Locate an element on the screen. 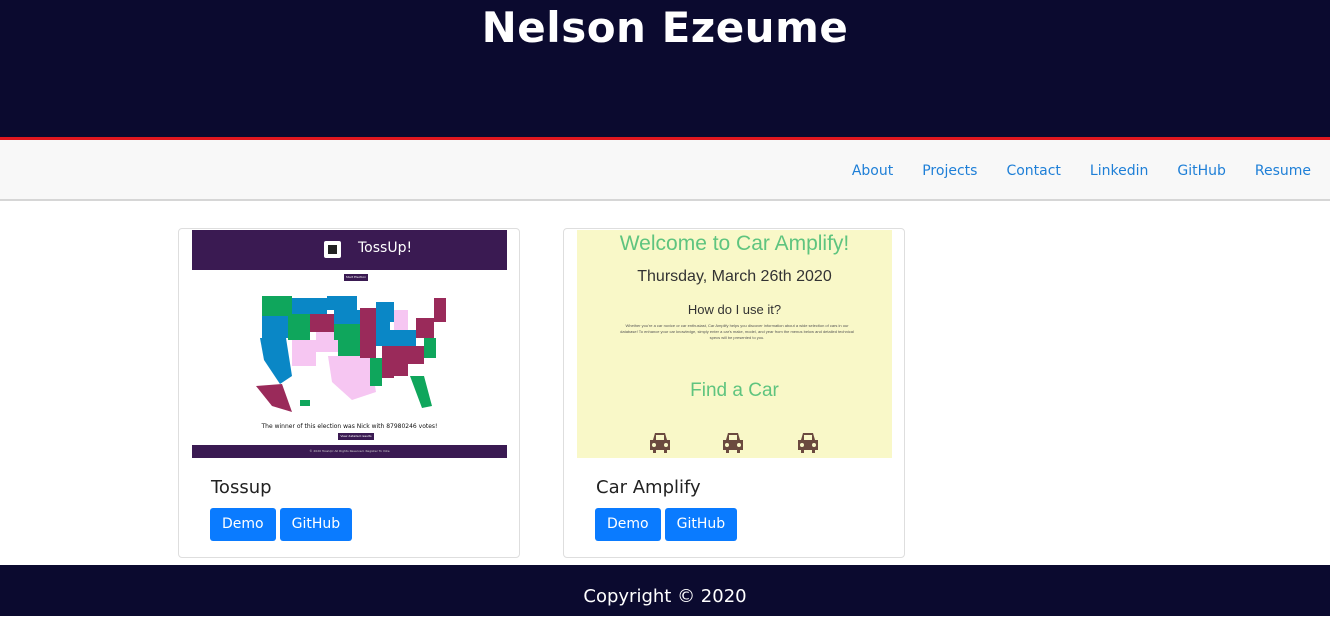 The image size is (1330, 629). thumbnail-subheading: How do I use it? is located at coordinates (734, 309).